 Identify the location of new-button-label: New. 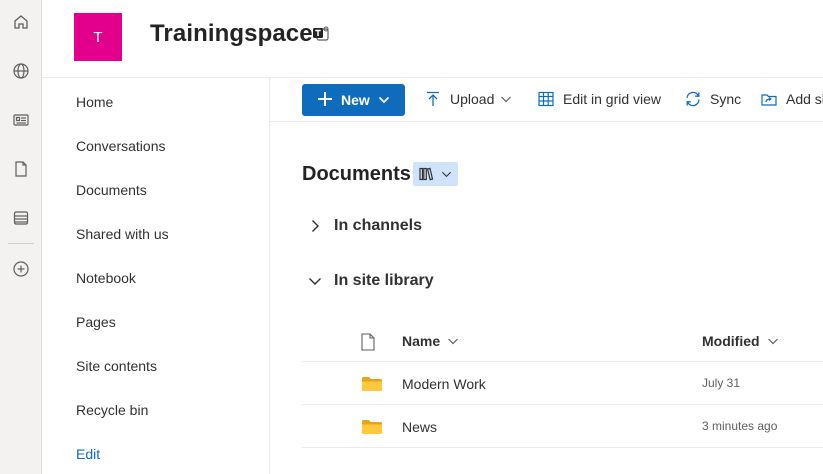
(355, 100).